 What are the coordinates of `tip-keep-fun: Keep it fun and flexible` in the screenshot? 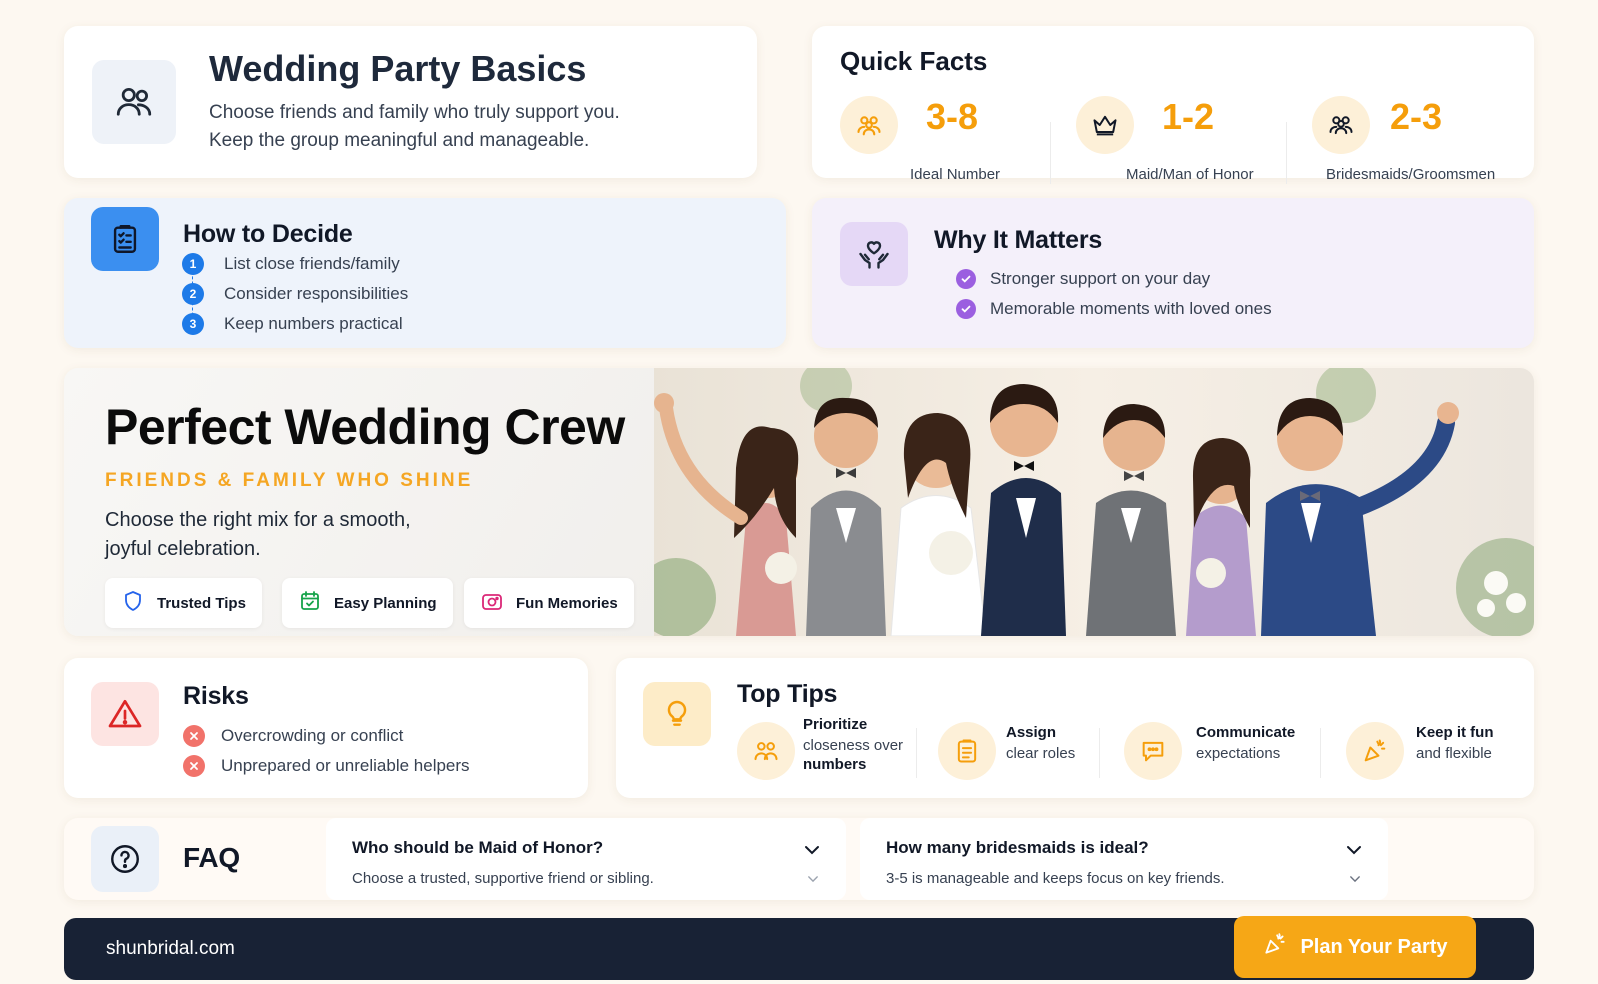 It's located at (1431, 753).